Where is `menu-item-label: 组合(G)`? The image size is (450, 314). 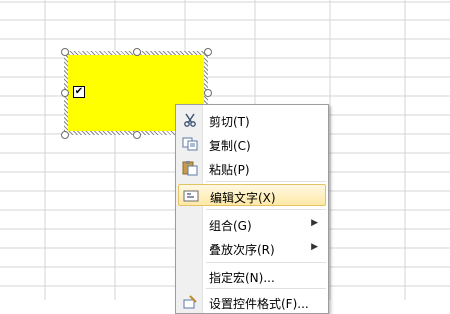
menu-item-label: 组合(G) is located at coordinates (230, 226).